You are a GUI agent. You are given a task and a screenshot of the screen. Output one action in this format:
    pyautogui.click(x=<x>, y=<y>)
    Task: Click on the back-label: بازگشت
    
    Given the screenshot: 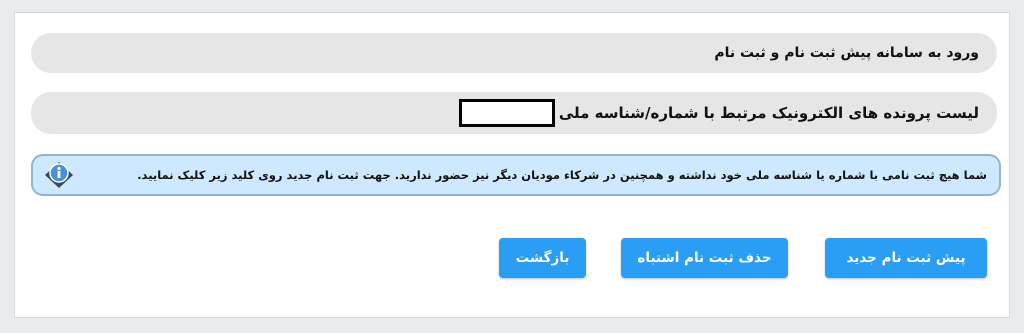 What is the action you would take?
    pyautogui.click(x=542, y=258)
    